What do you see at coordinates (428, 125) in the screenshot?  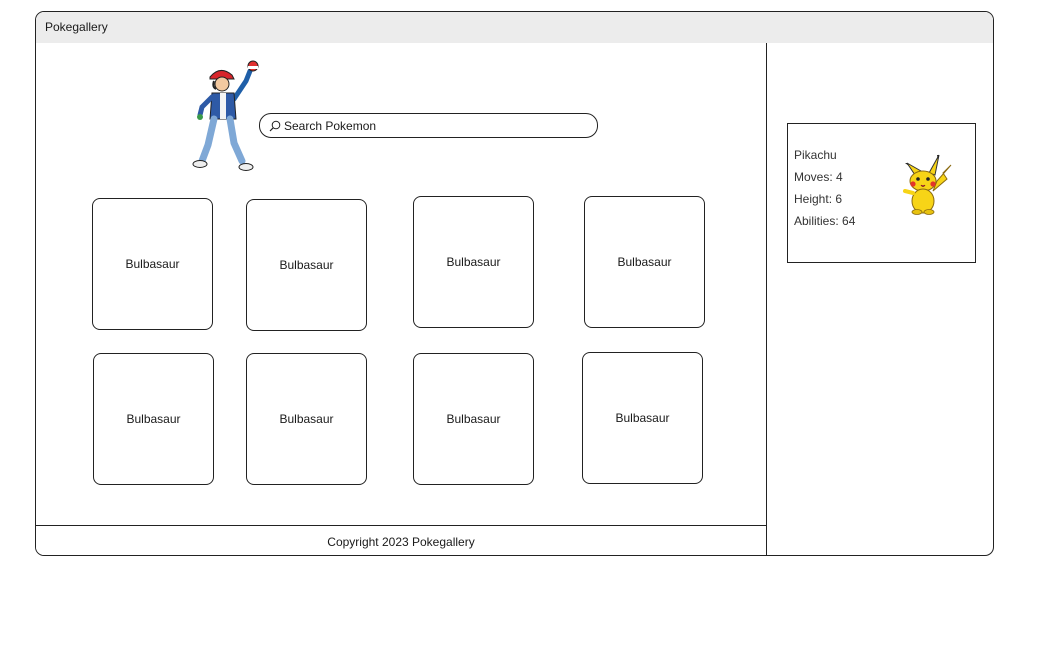 I see `search-input: Search Pokemon` at bounding box center [428, 125].